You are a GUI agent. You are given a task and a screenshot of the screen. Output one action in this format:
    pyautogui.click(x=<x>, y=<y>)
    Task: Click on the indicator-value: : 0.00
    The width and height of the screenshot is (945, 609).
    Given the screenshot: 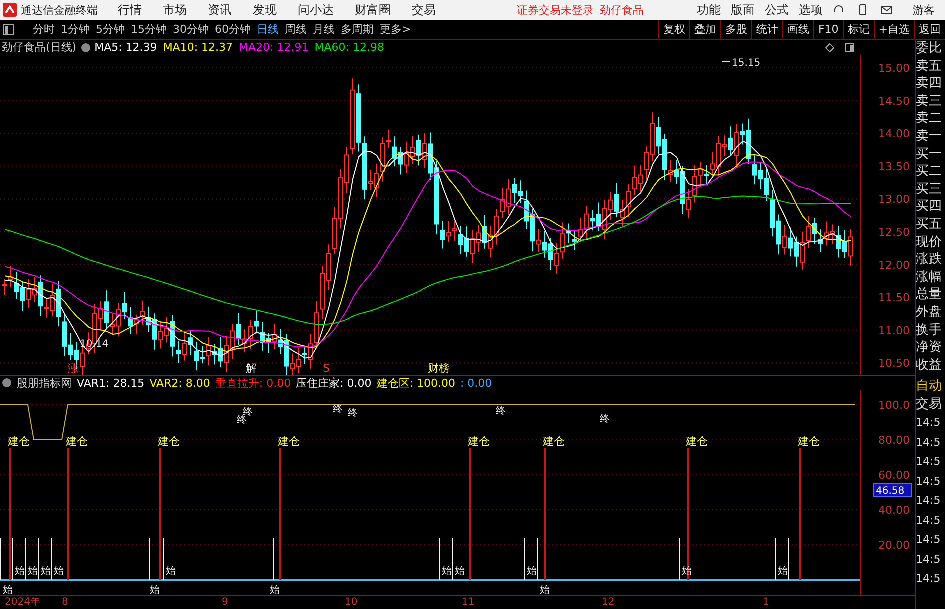 What is the action you would take?
    pyautogui.click(x=476, y=383)
    